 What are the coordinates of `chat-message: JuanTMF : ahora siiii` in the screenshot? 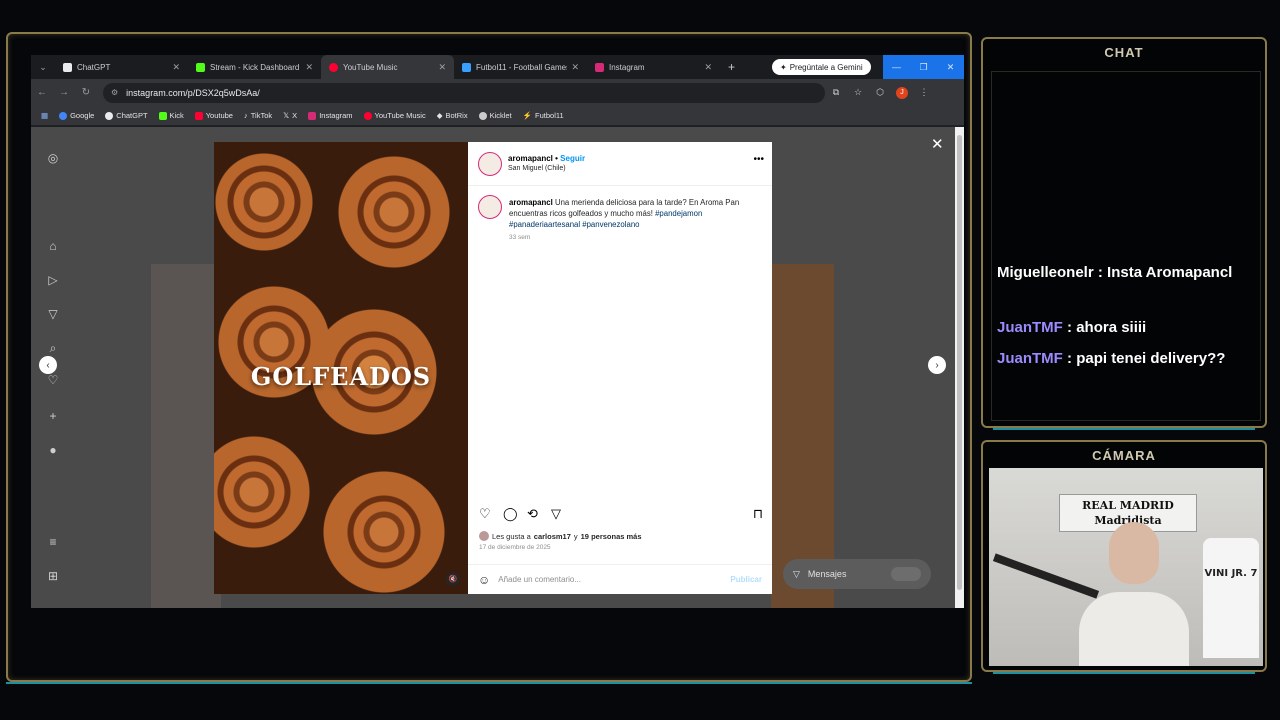 It's located at (1072, 327).